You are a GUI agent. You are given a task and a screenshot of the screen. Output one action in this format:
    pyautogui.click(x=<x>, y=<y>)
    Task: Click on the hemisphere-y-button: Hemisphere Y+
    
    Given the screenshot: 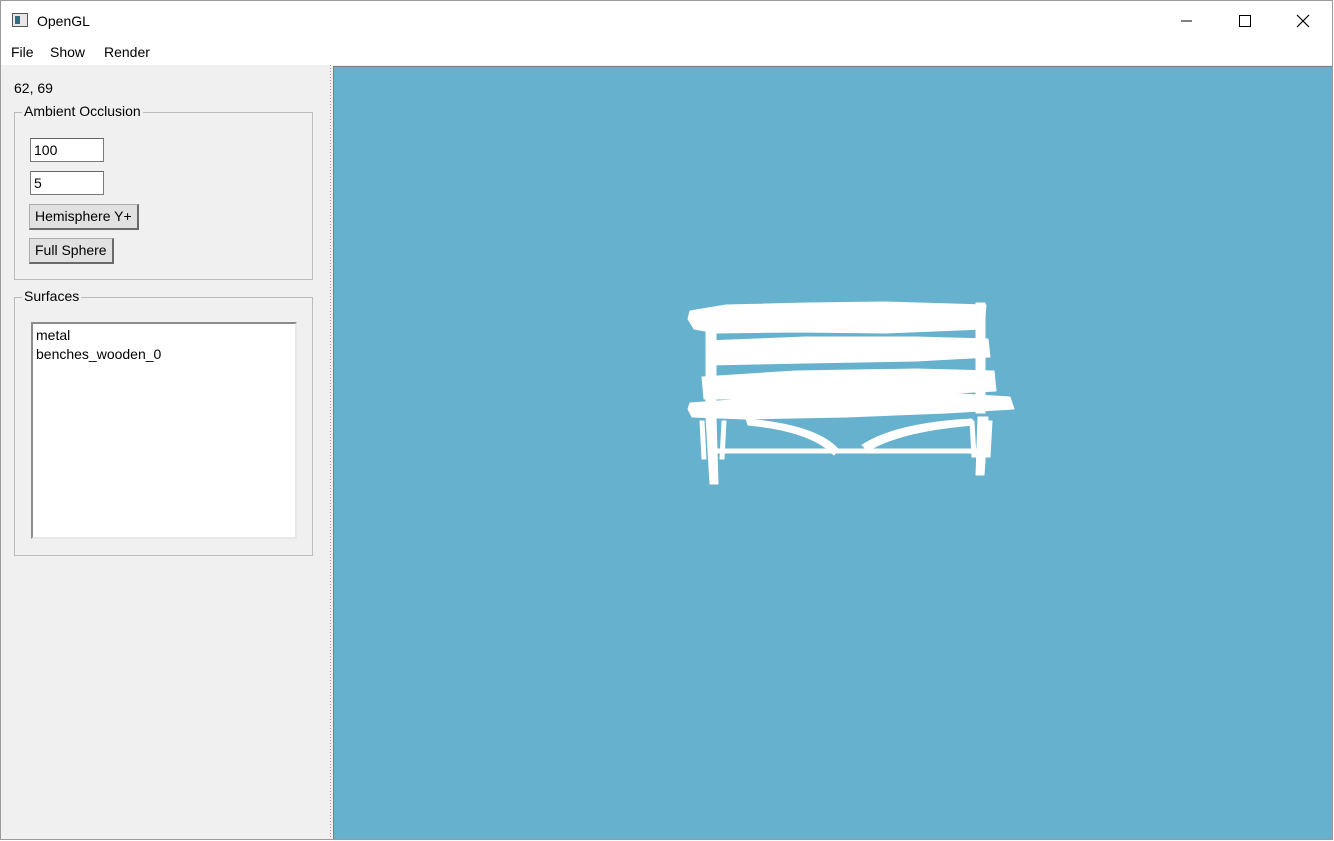 What is the action you would take?
    pyautogui.click(x=84, y=217)
    